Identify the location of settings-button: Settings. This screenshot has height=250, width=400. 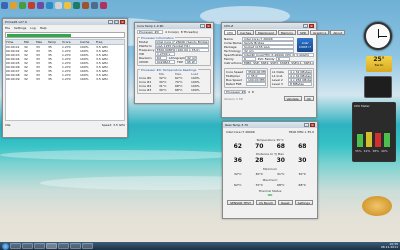
(303, 202).